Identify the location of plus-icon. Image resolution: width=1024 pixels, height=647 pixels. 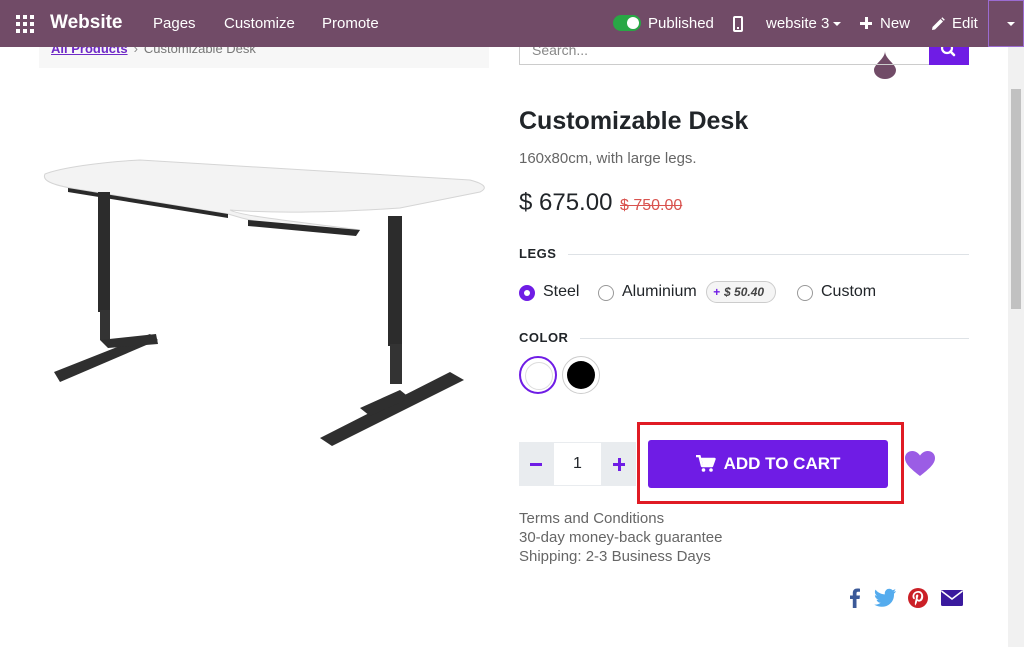
(866, 23).